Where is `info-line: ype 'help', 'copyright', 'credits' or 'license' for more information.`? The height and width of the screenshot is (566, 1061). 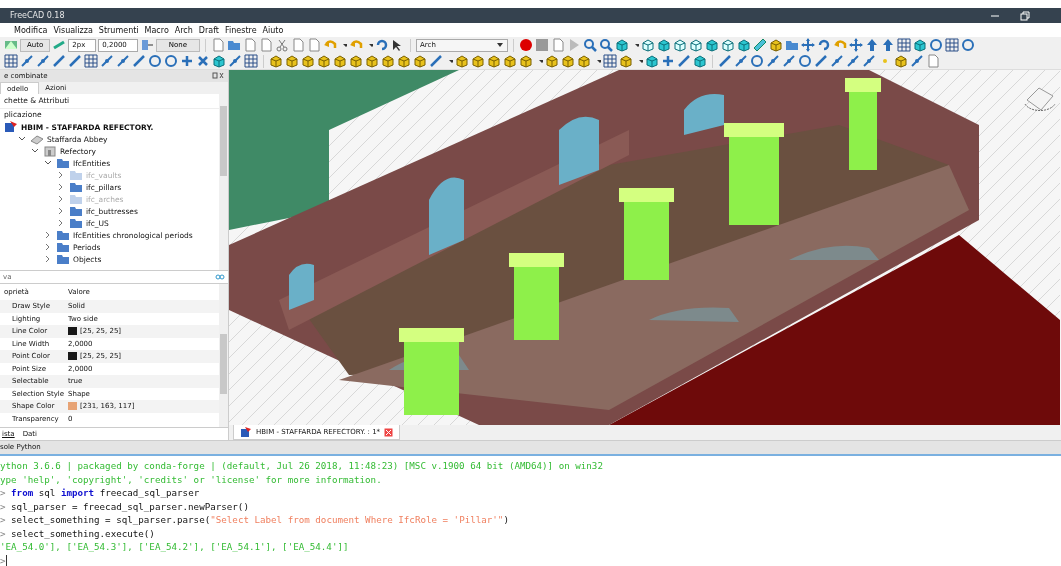
info-line: ype 'help', 'copyright', 'credits' or 'license' for more information. is located at coordinates (191, 479).